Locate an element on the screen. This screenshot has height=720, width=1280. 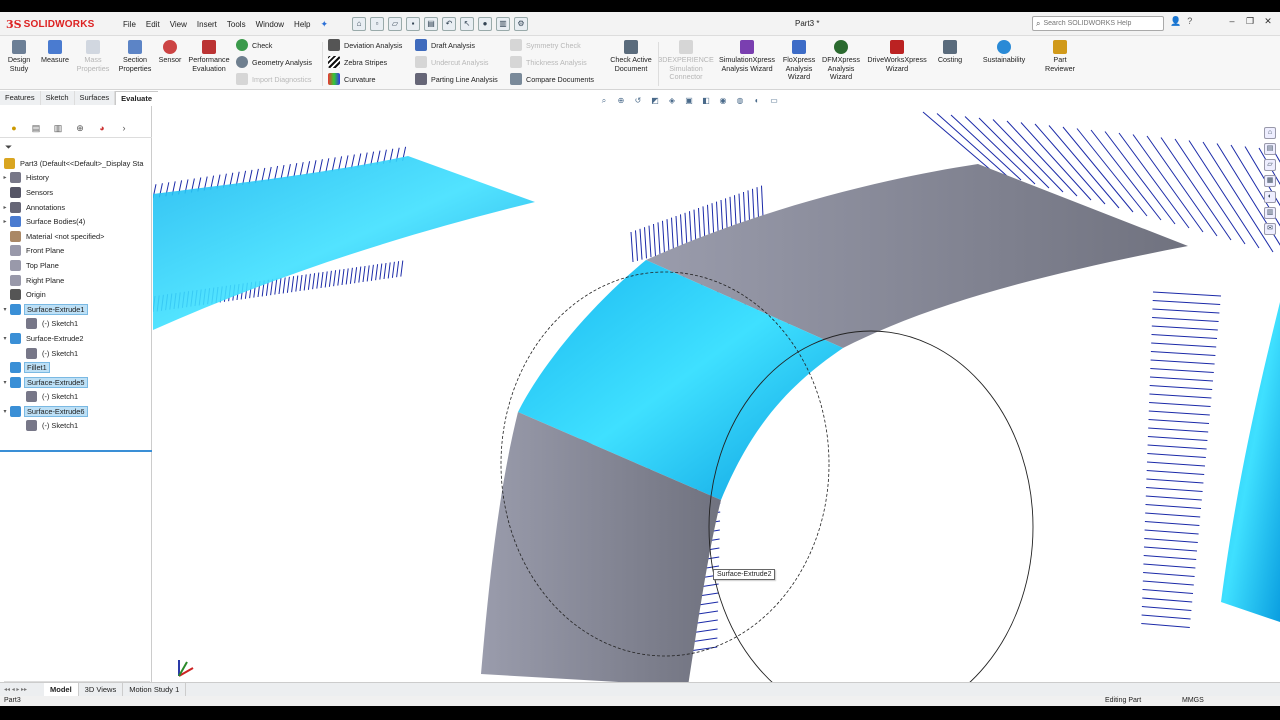
simulationxpress-button: SimulationXpress Analysis Wizard is located at coordinates (747, 56).